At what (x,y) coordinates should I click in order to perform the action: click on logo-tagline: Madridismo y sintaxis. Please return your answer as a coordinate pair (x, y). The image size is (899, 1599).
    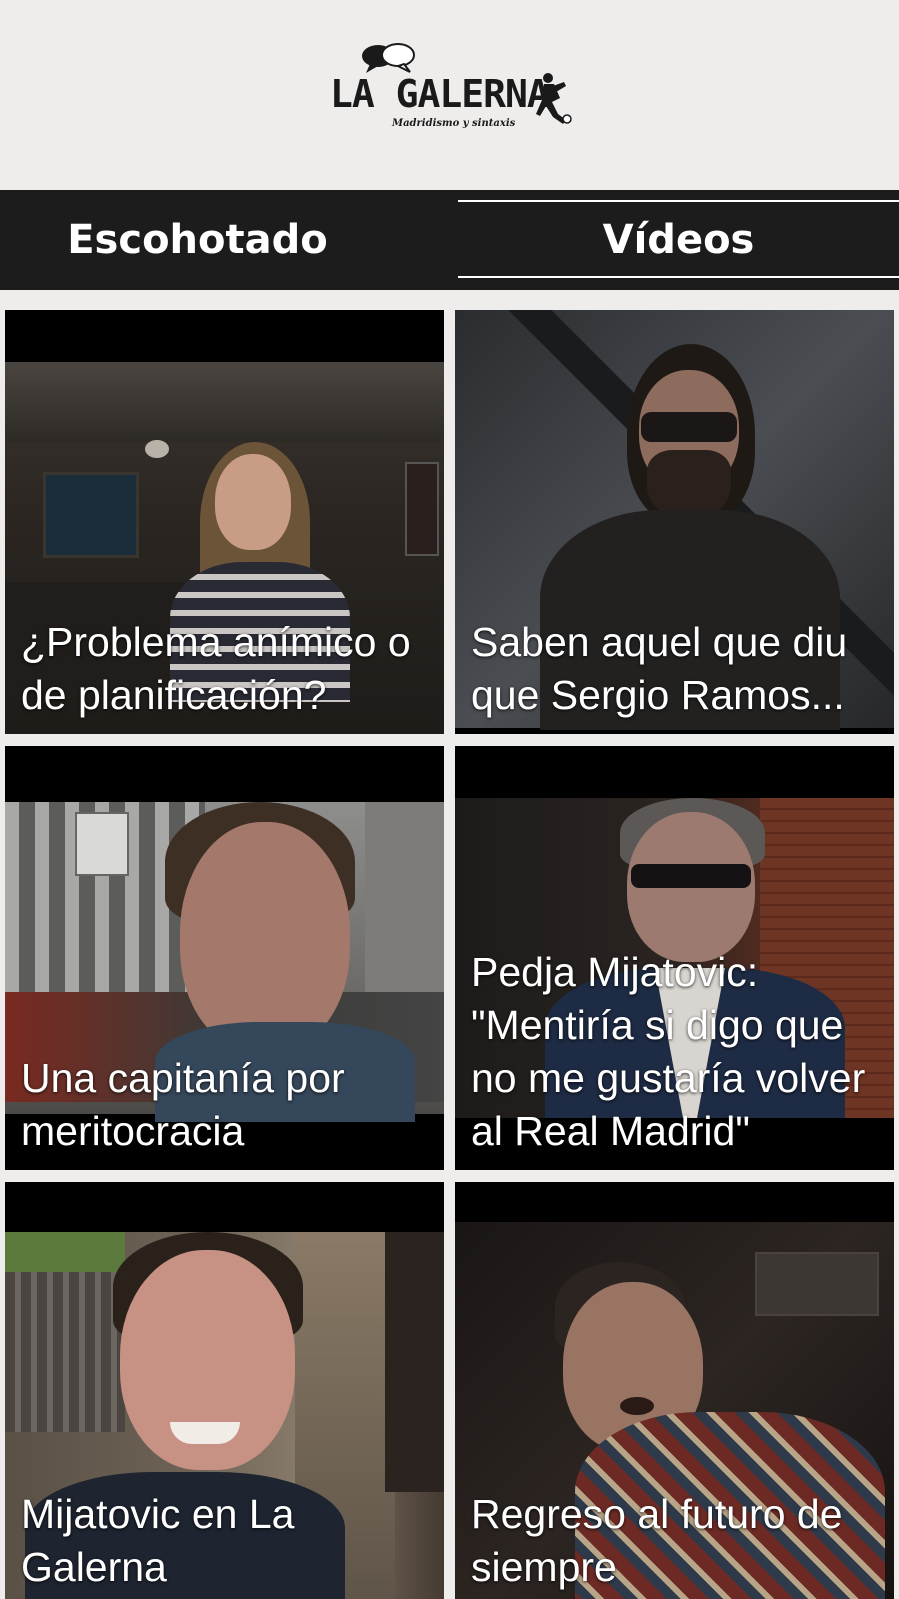
    Looking at the image, I should click on (454, 123).